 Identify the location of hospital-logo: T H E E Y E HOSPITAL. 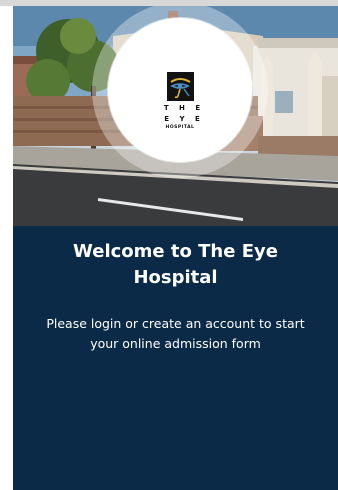
(180, 90).